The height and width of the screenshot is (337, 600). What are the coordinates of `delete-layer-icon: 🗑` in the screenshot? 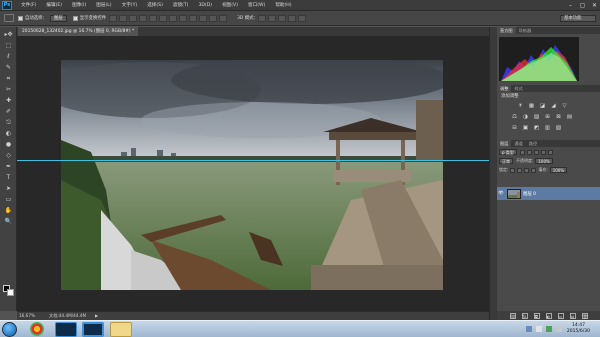 It's located at (584, 315).